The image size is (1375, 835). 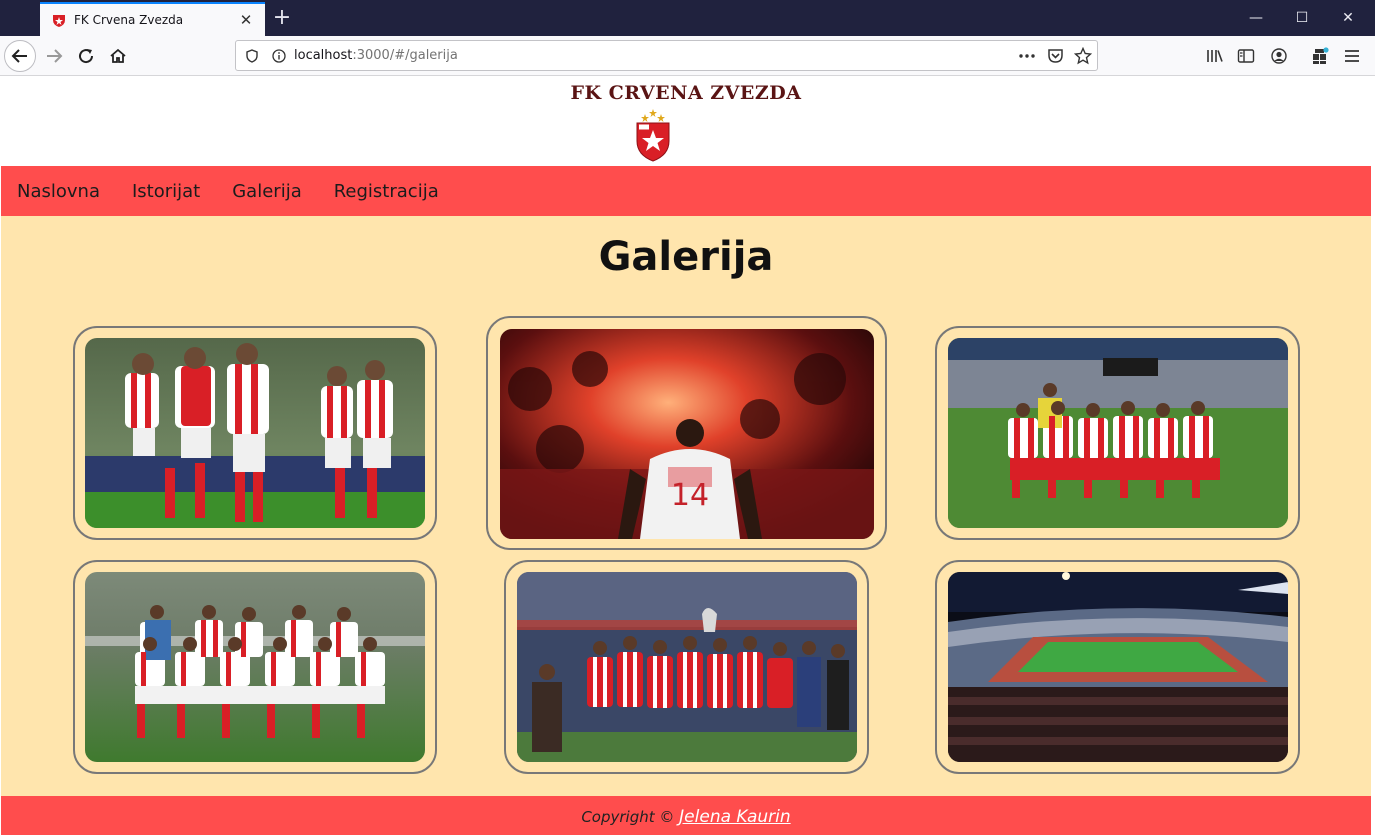 What do you see at coordinates (686, 121) in the screenshot?
I see `site-header: FK CRVENA ZVEZDA` at bounding box center [686, 121].